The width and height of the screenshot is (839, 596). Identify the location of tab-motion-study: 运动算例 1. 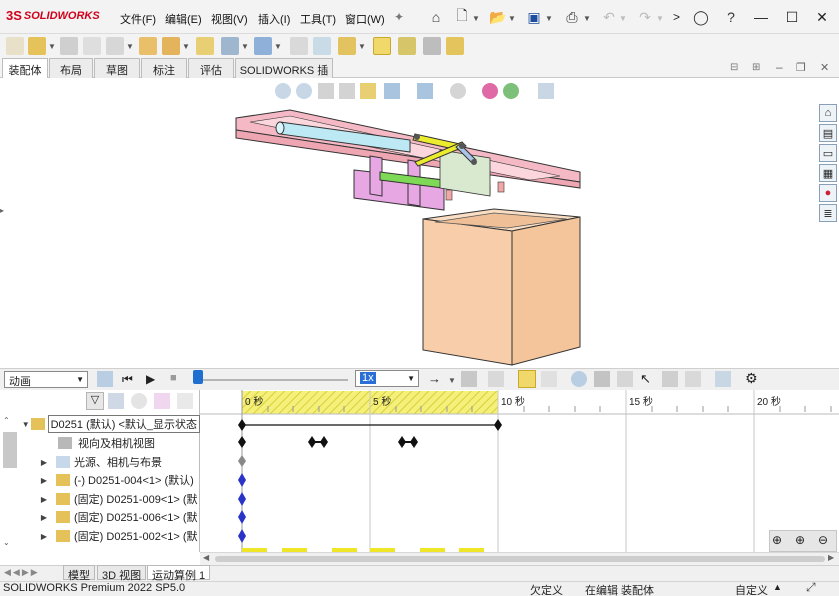
(179, 573).